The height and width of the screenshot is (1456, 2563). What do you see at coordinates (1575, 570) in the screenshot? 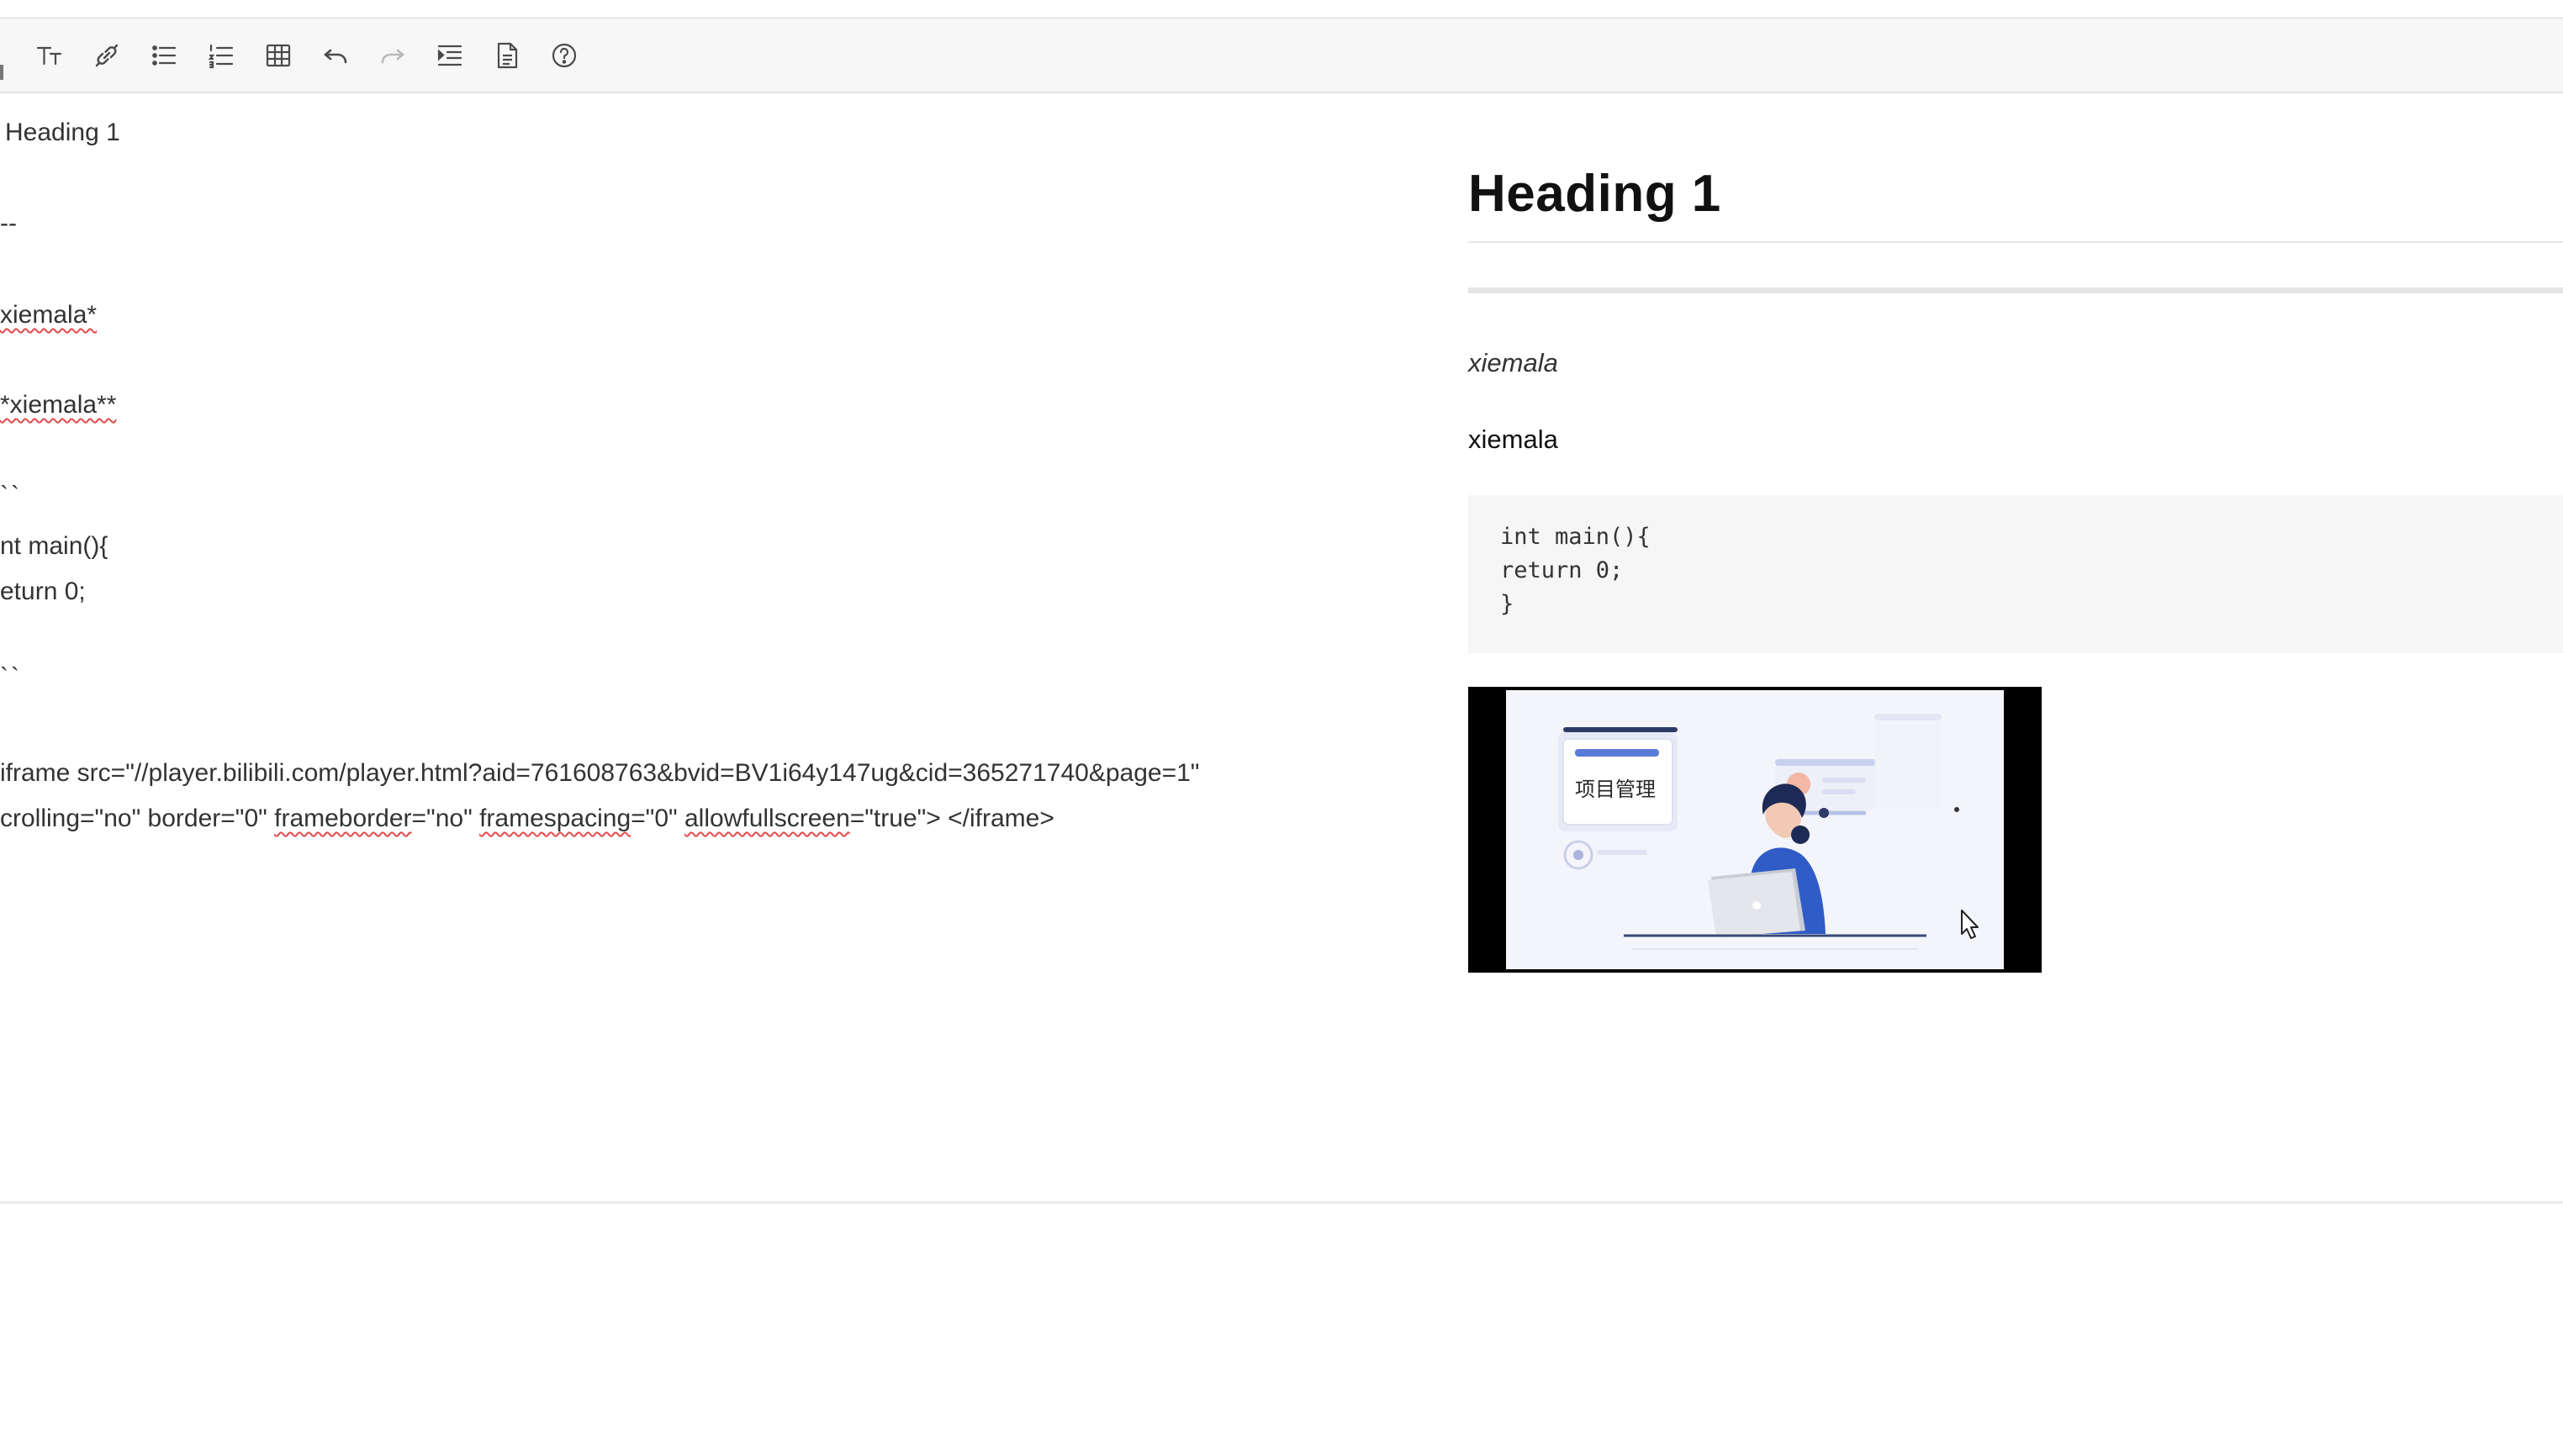
I see `code-content: int main(){ return 0; }` at bounding box center [1575, 570].